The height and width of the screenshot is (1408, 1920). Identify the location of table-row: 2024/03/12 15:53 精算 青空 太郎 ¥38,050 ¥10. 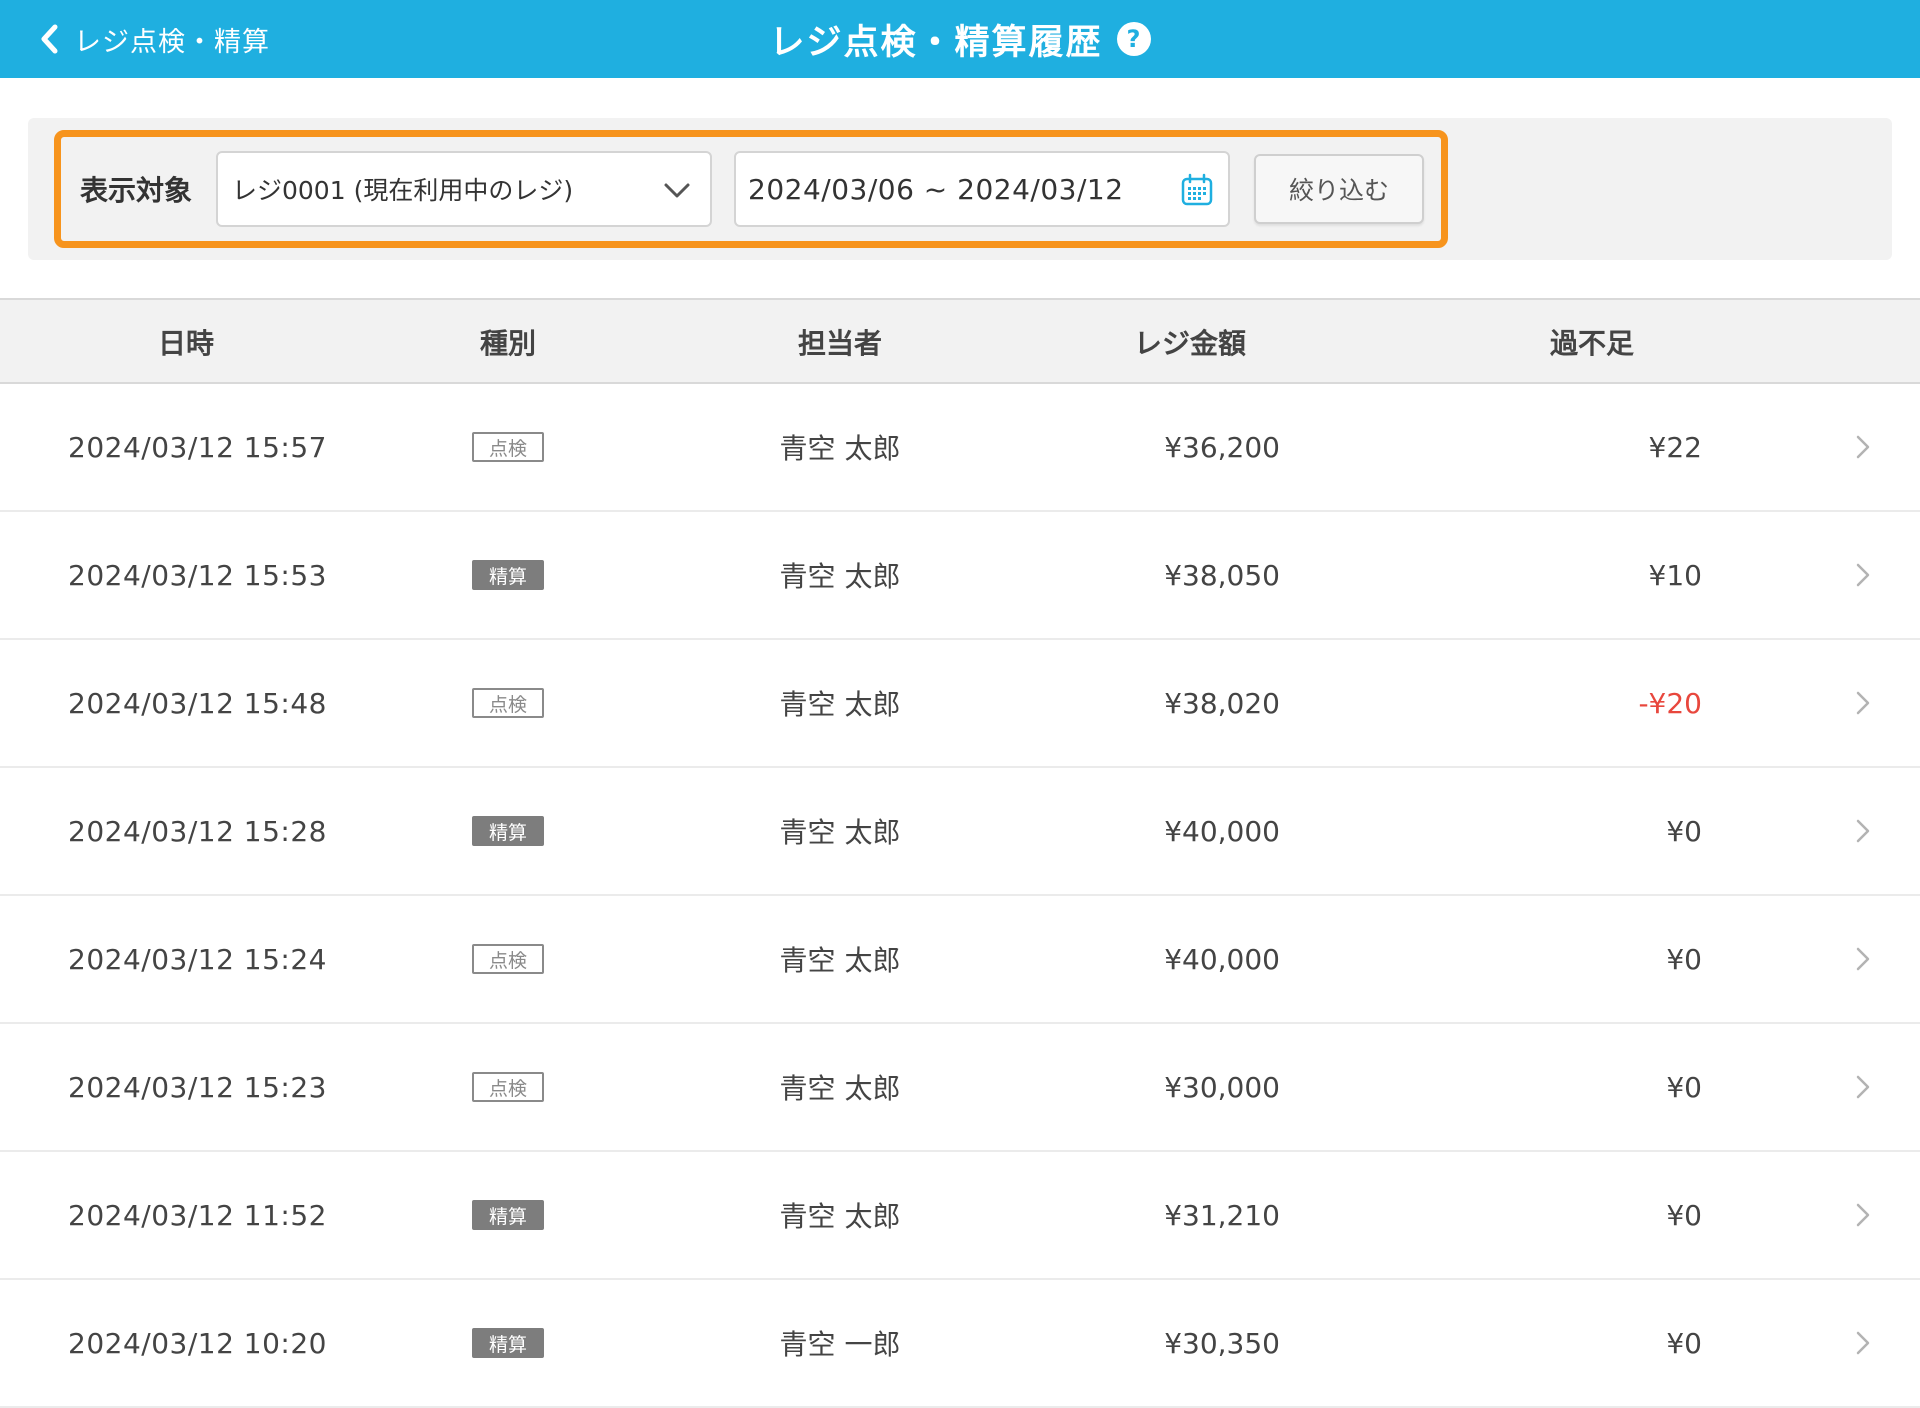
(960, 576).